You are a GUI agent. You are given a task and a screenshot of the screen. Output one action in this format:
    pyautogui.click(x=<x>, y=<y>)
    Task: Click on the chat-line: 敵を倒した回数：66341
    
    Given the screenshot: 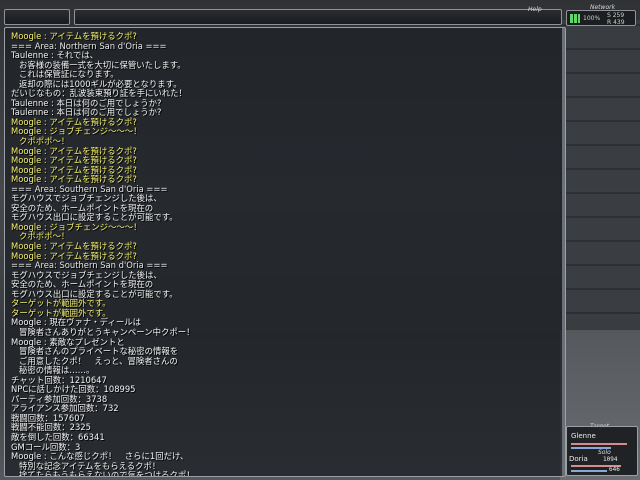 What is the action you would take?
    pyautogui.click(x=58, y=436)
    